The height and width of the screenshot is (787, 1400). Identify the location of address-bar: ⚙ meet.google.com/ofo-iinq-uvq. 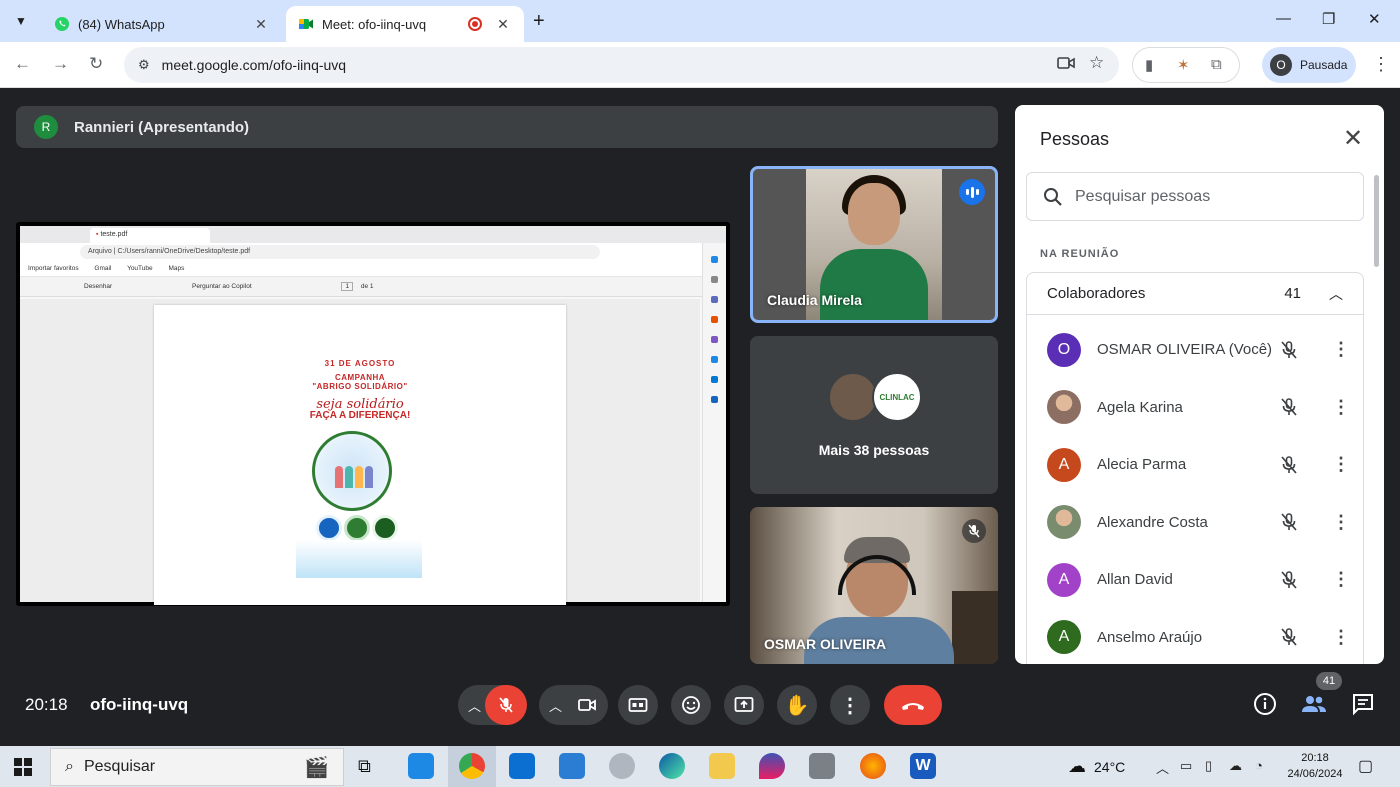
(621, 65).